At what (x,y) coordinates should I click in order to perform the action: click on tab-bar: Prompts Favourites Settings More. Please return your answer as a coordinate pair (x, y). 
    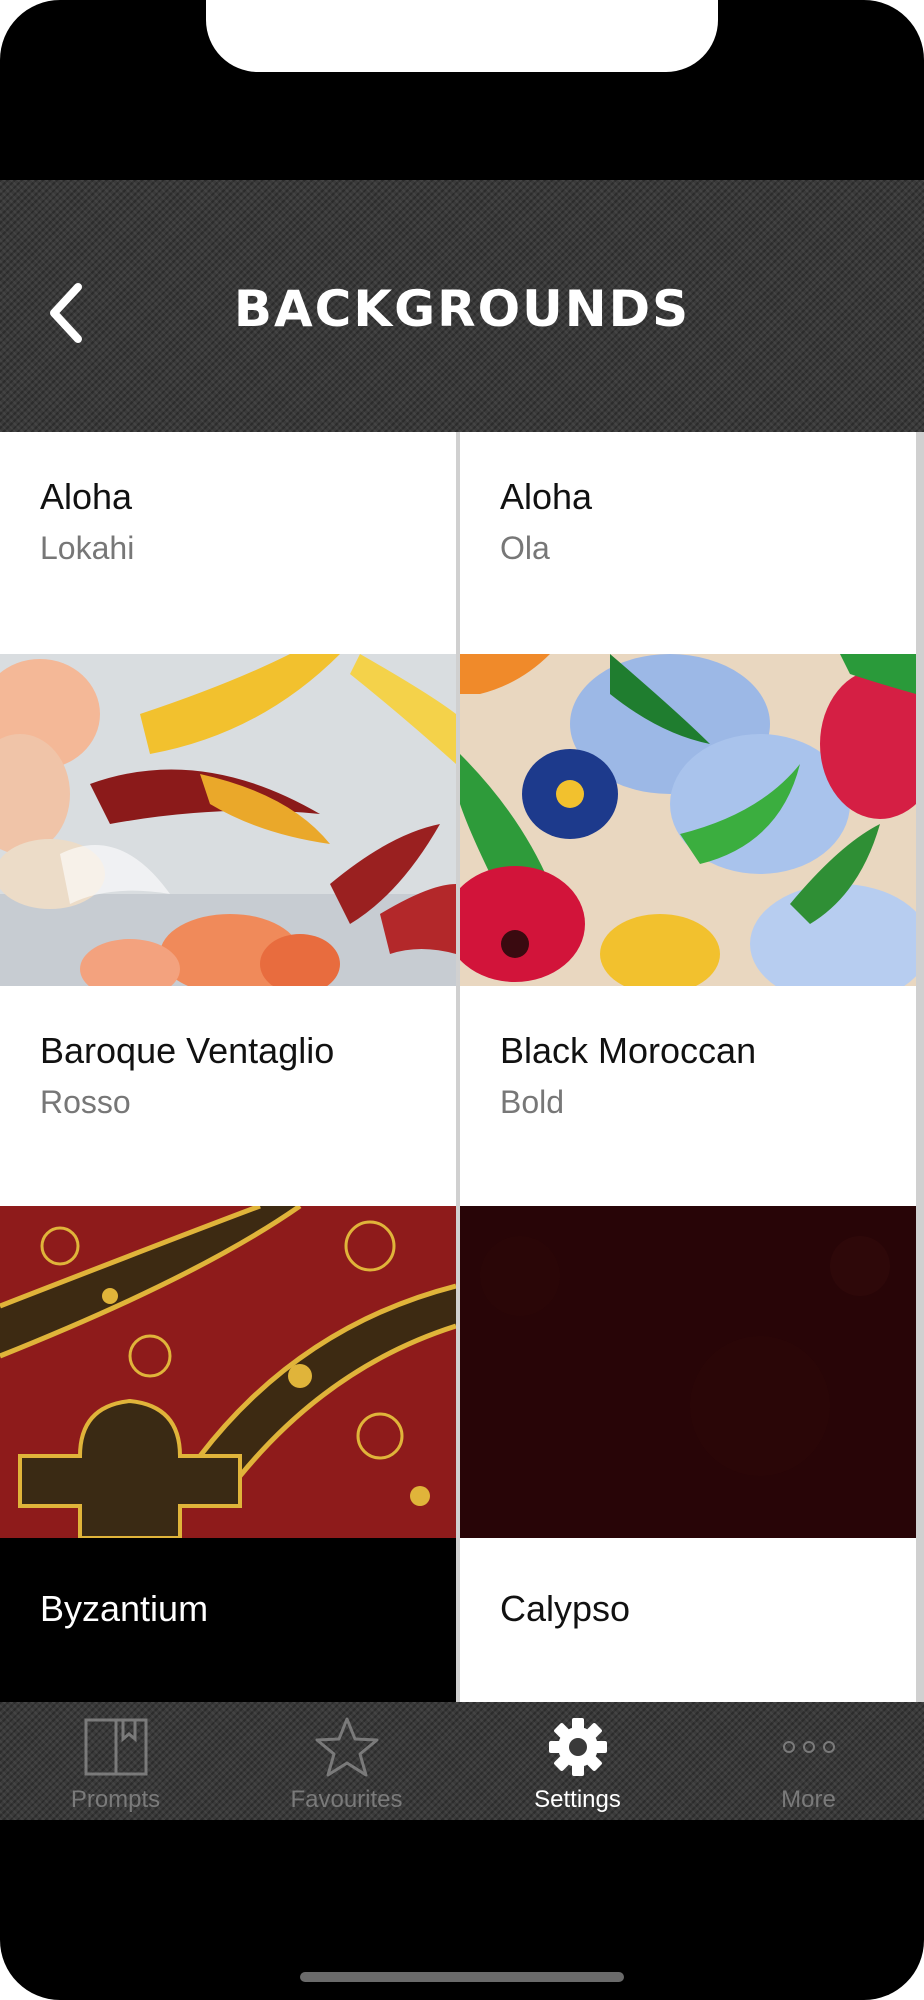
    Looking at the image, I should click on (462, 1761).